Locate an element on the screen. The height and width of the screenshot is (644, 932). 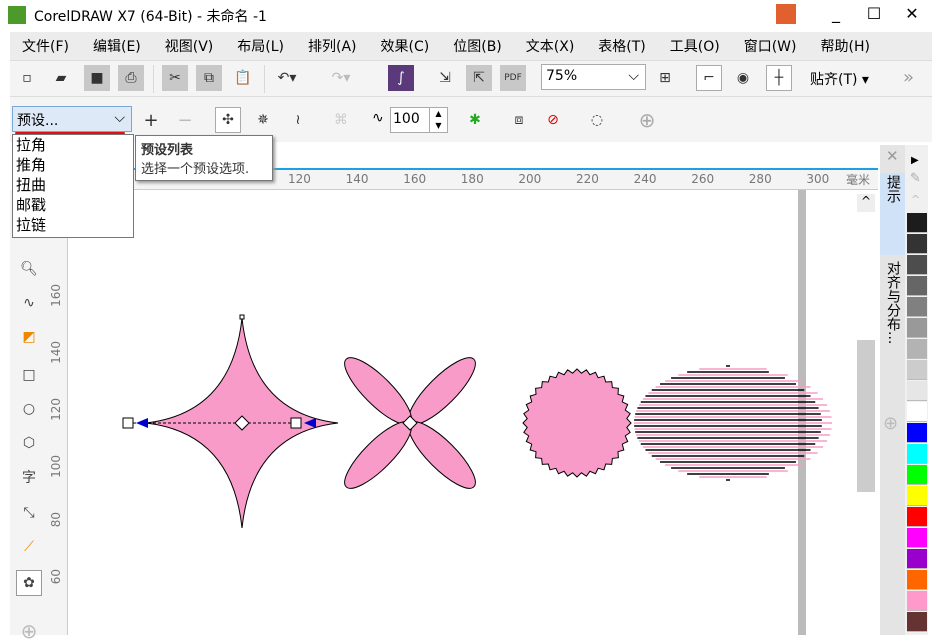
snap-to-dropdown: 贴齐(T) ▾ is located at coordinates (839, 79).